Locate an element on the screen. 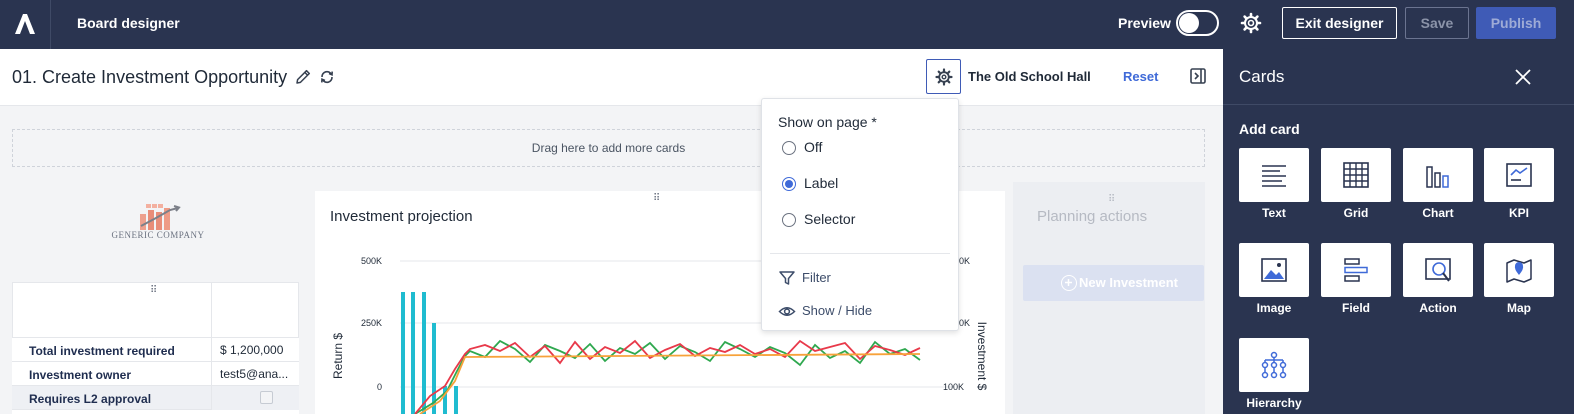 This screenshot has height=414, width=1574. row-value is located at coordinates (255, 398).